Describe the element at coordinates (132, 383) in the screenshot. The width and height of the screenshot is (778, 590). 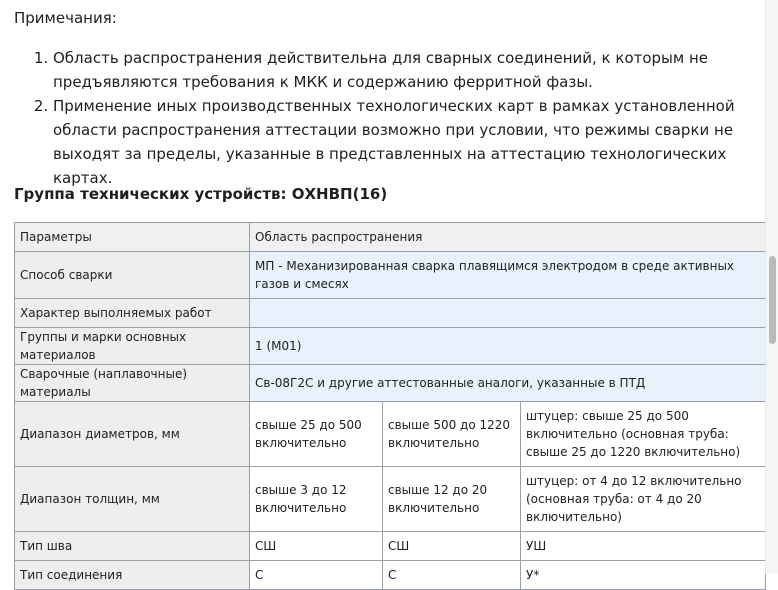
I see `row-label: Сварочные (наплавочные) материалы` at that location.